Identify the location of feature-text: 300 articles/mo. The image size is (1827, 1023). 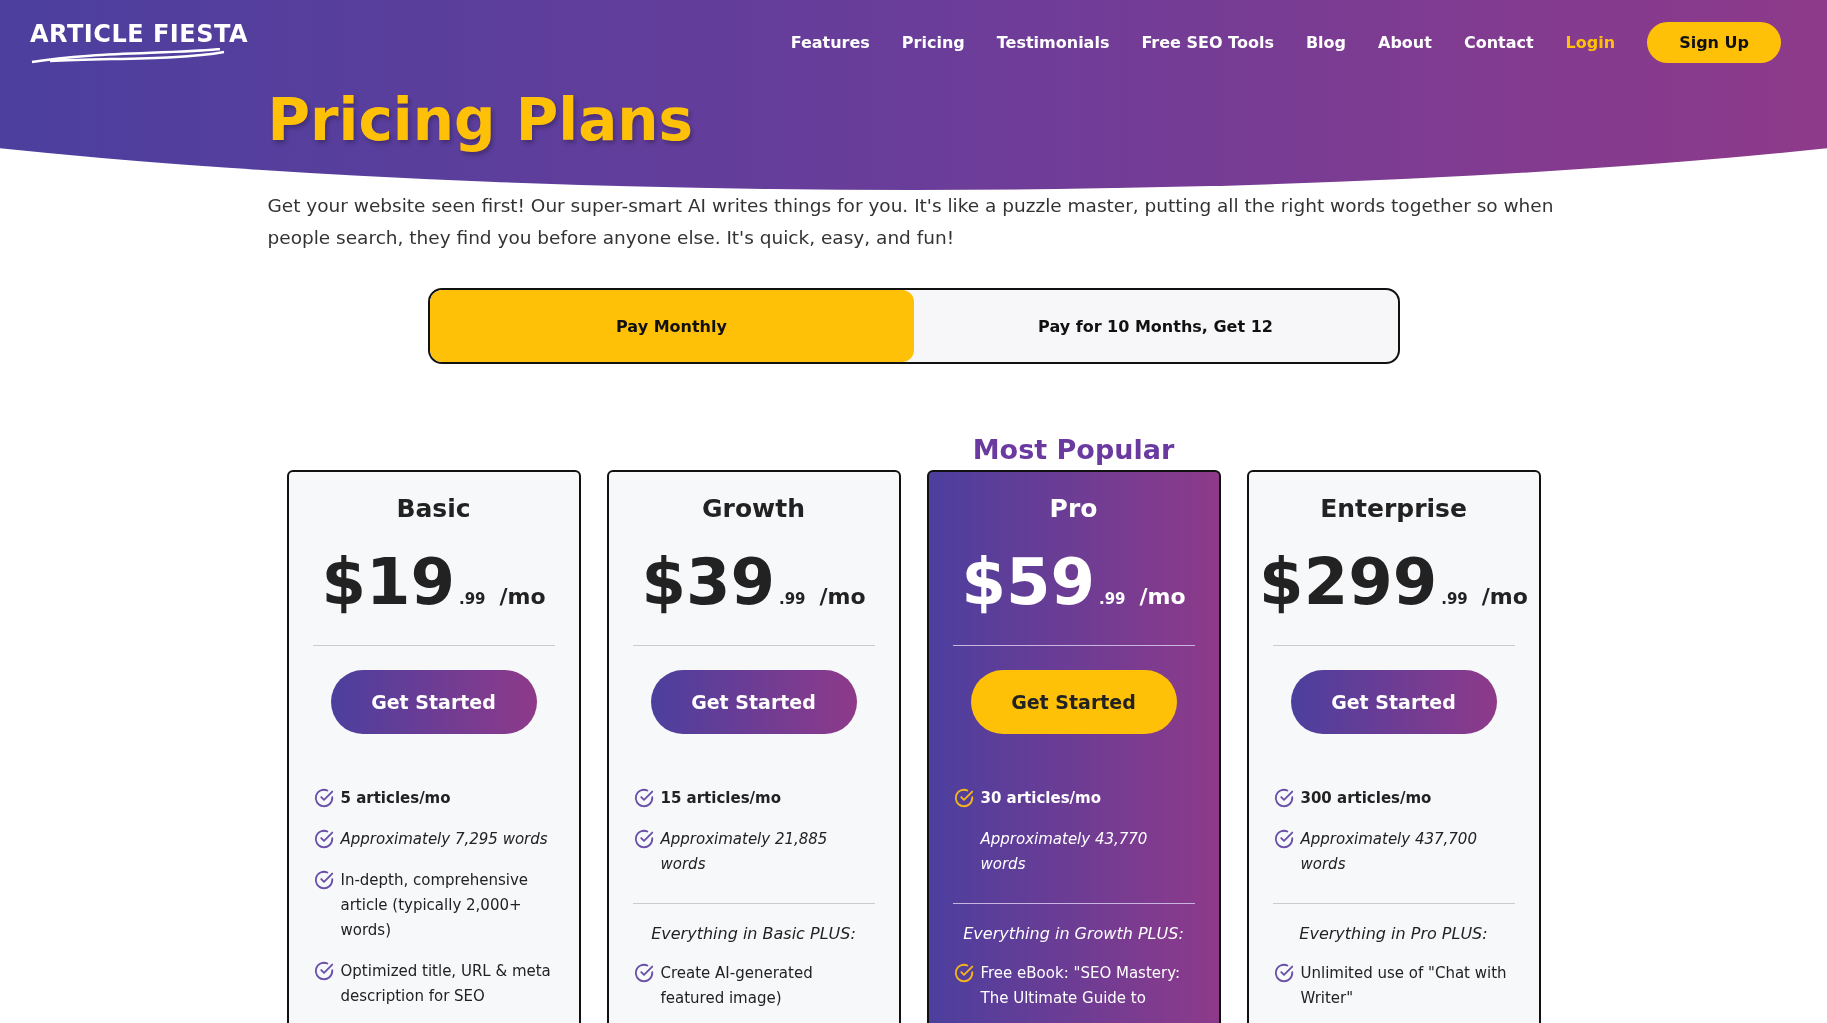
(1366, 798).